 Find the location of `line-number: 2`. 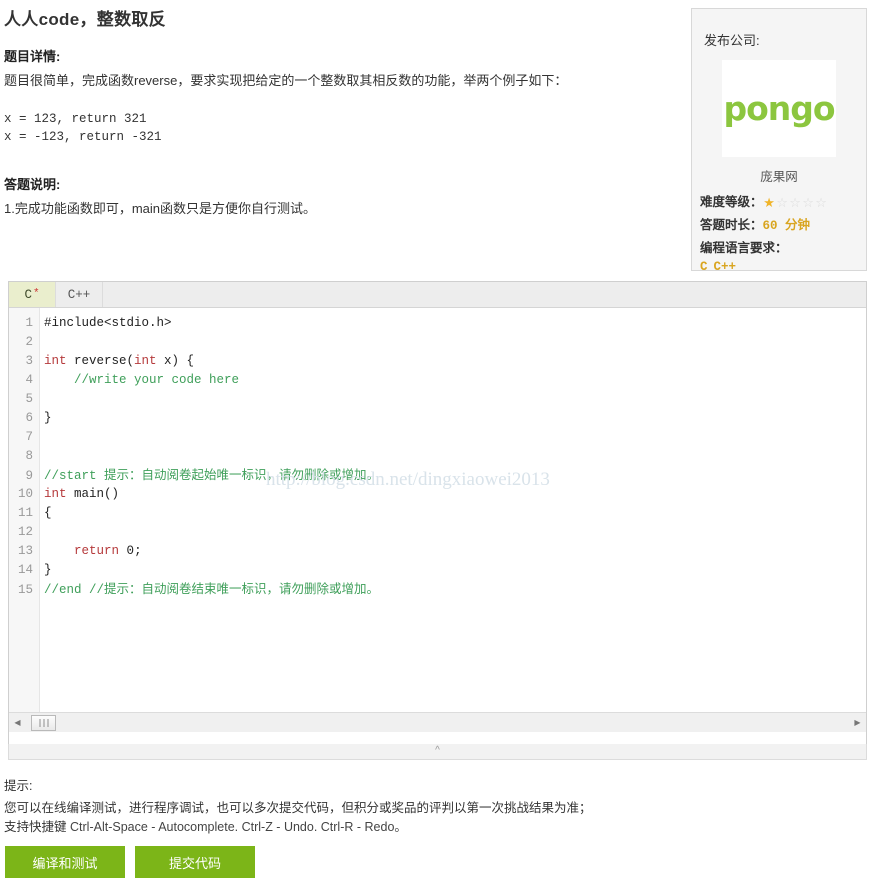

line-number: 2 is located at coordinates (29, 342).